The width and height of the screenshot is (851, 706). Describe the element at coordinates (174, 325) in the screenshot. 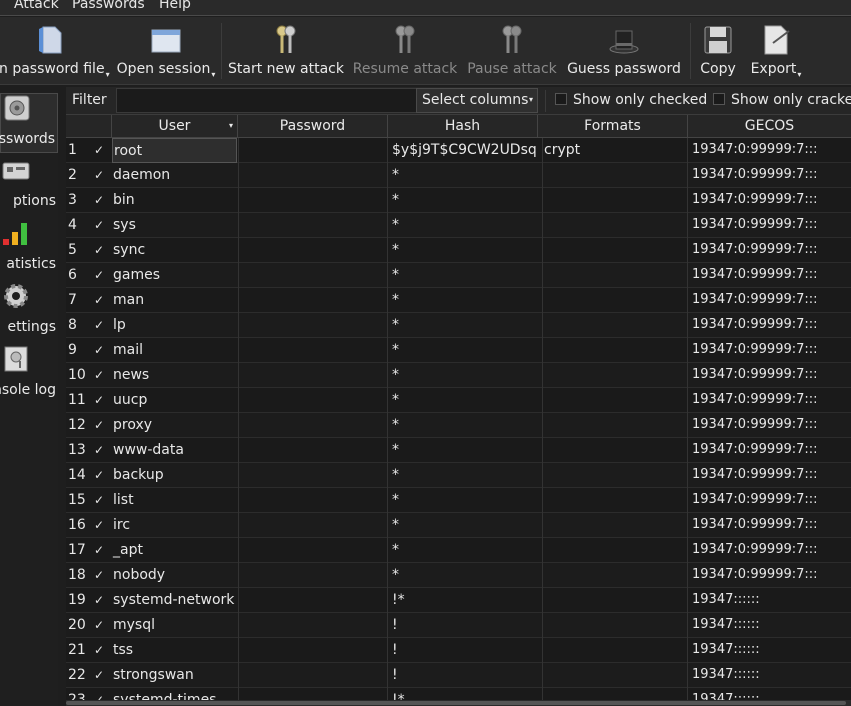

I see `user-cell: lp` at that location.